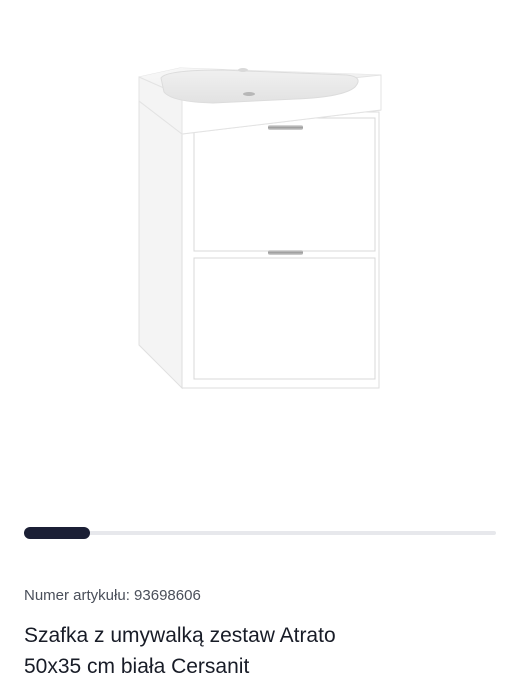 Image resolution: width=519 pixels, height=699 pixels. Describe the element at coordinates (77, 595) in the screenshot. I see `article-number-label: Numer artykułu:` at that location.